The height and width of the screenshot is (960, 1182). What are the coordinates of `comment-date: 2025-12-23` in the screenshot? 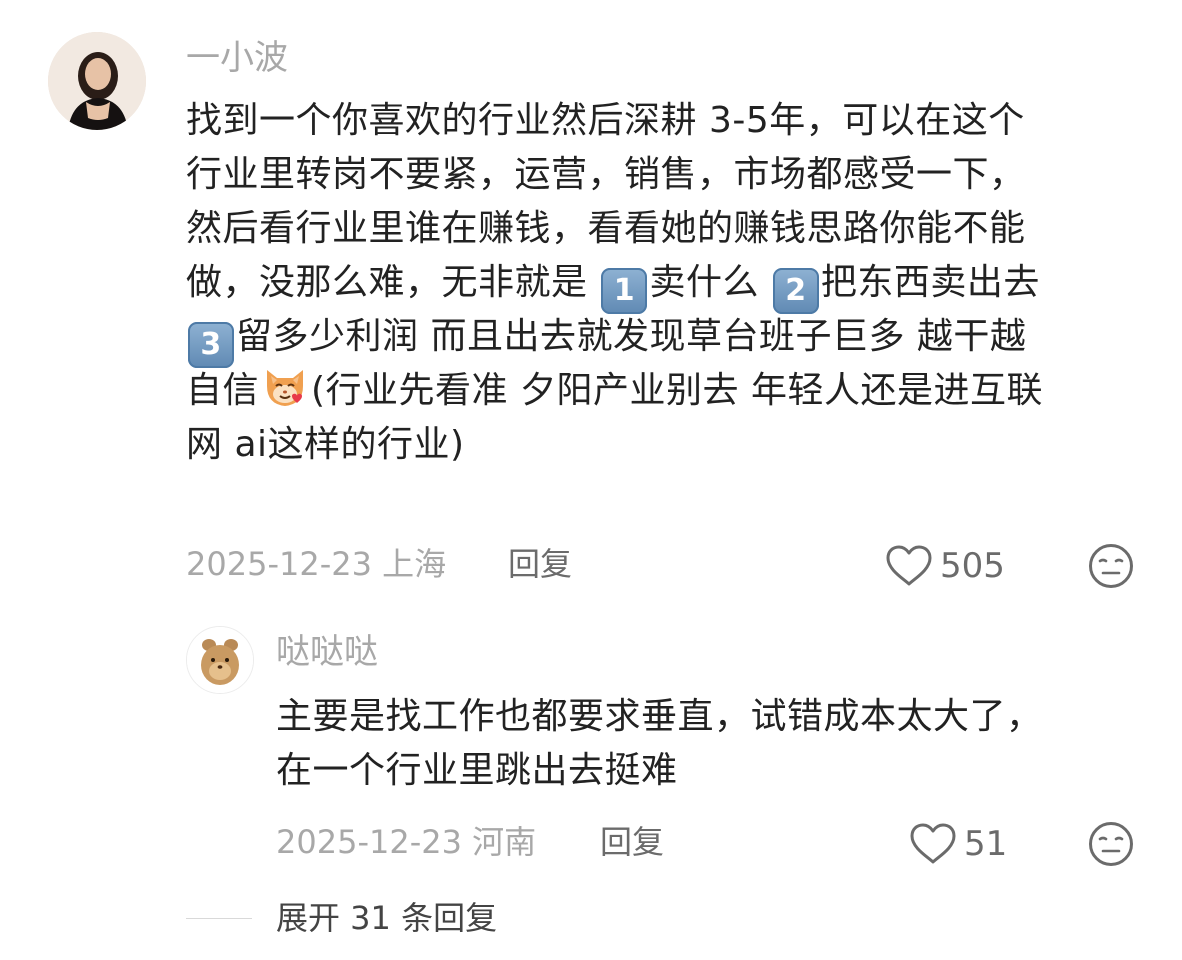 It's located at (279, 564).